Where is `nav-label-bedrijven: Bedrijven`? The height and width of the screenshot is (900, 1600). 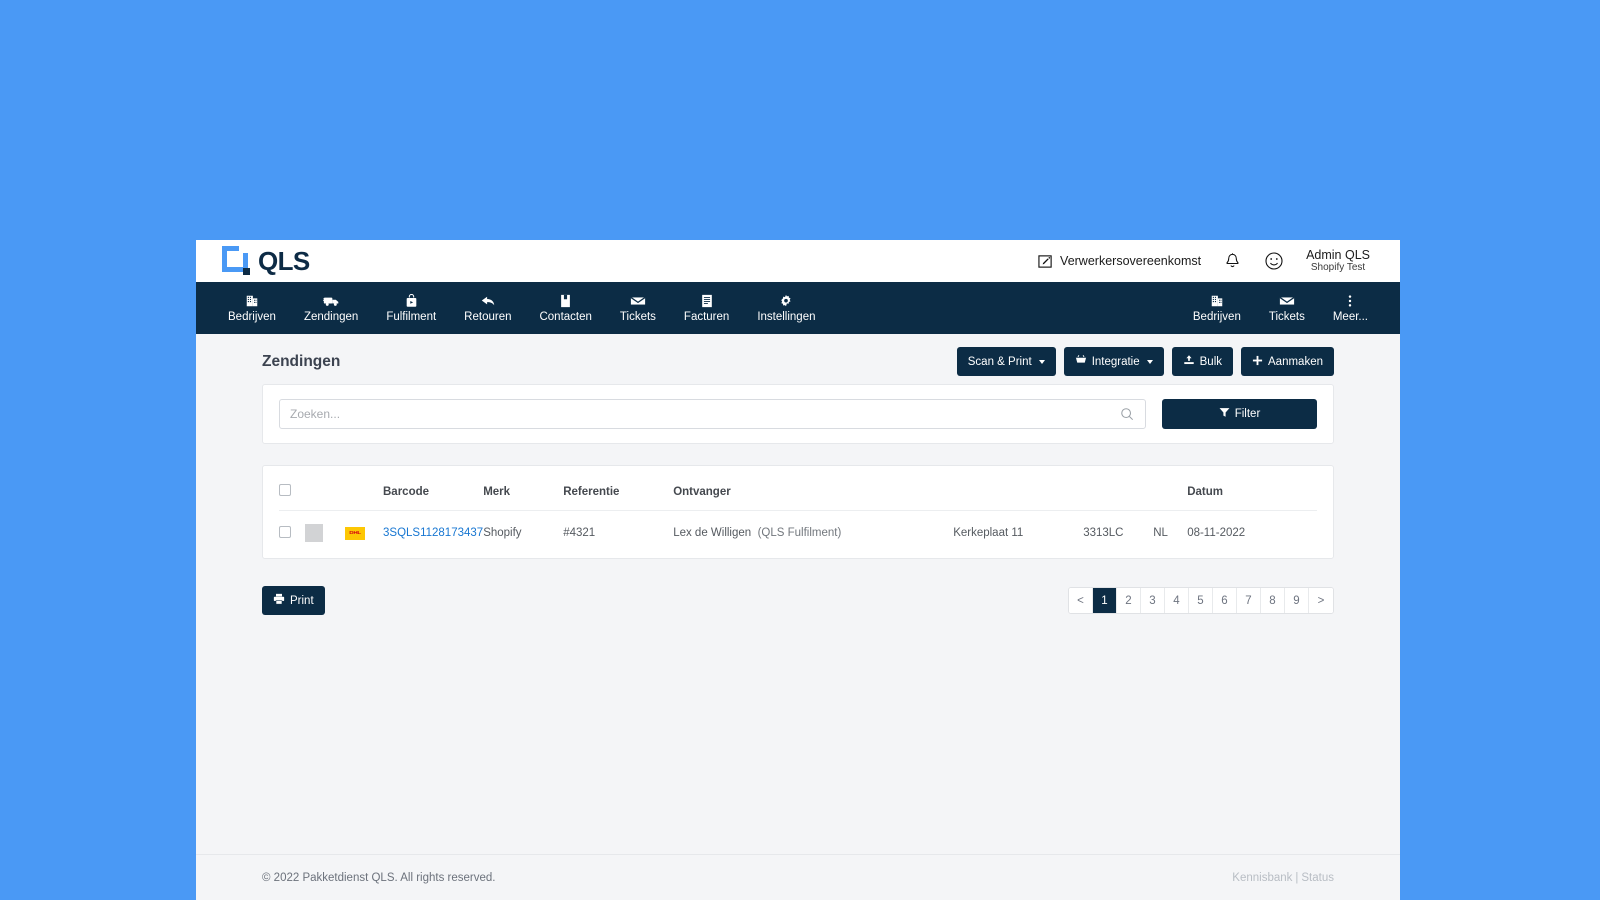
nav-label-bedrijven: Bedrijven is located at coordinates (252, 317).